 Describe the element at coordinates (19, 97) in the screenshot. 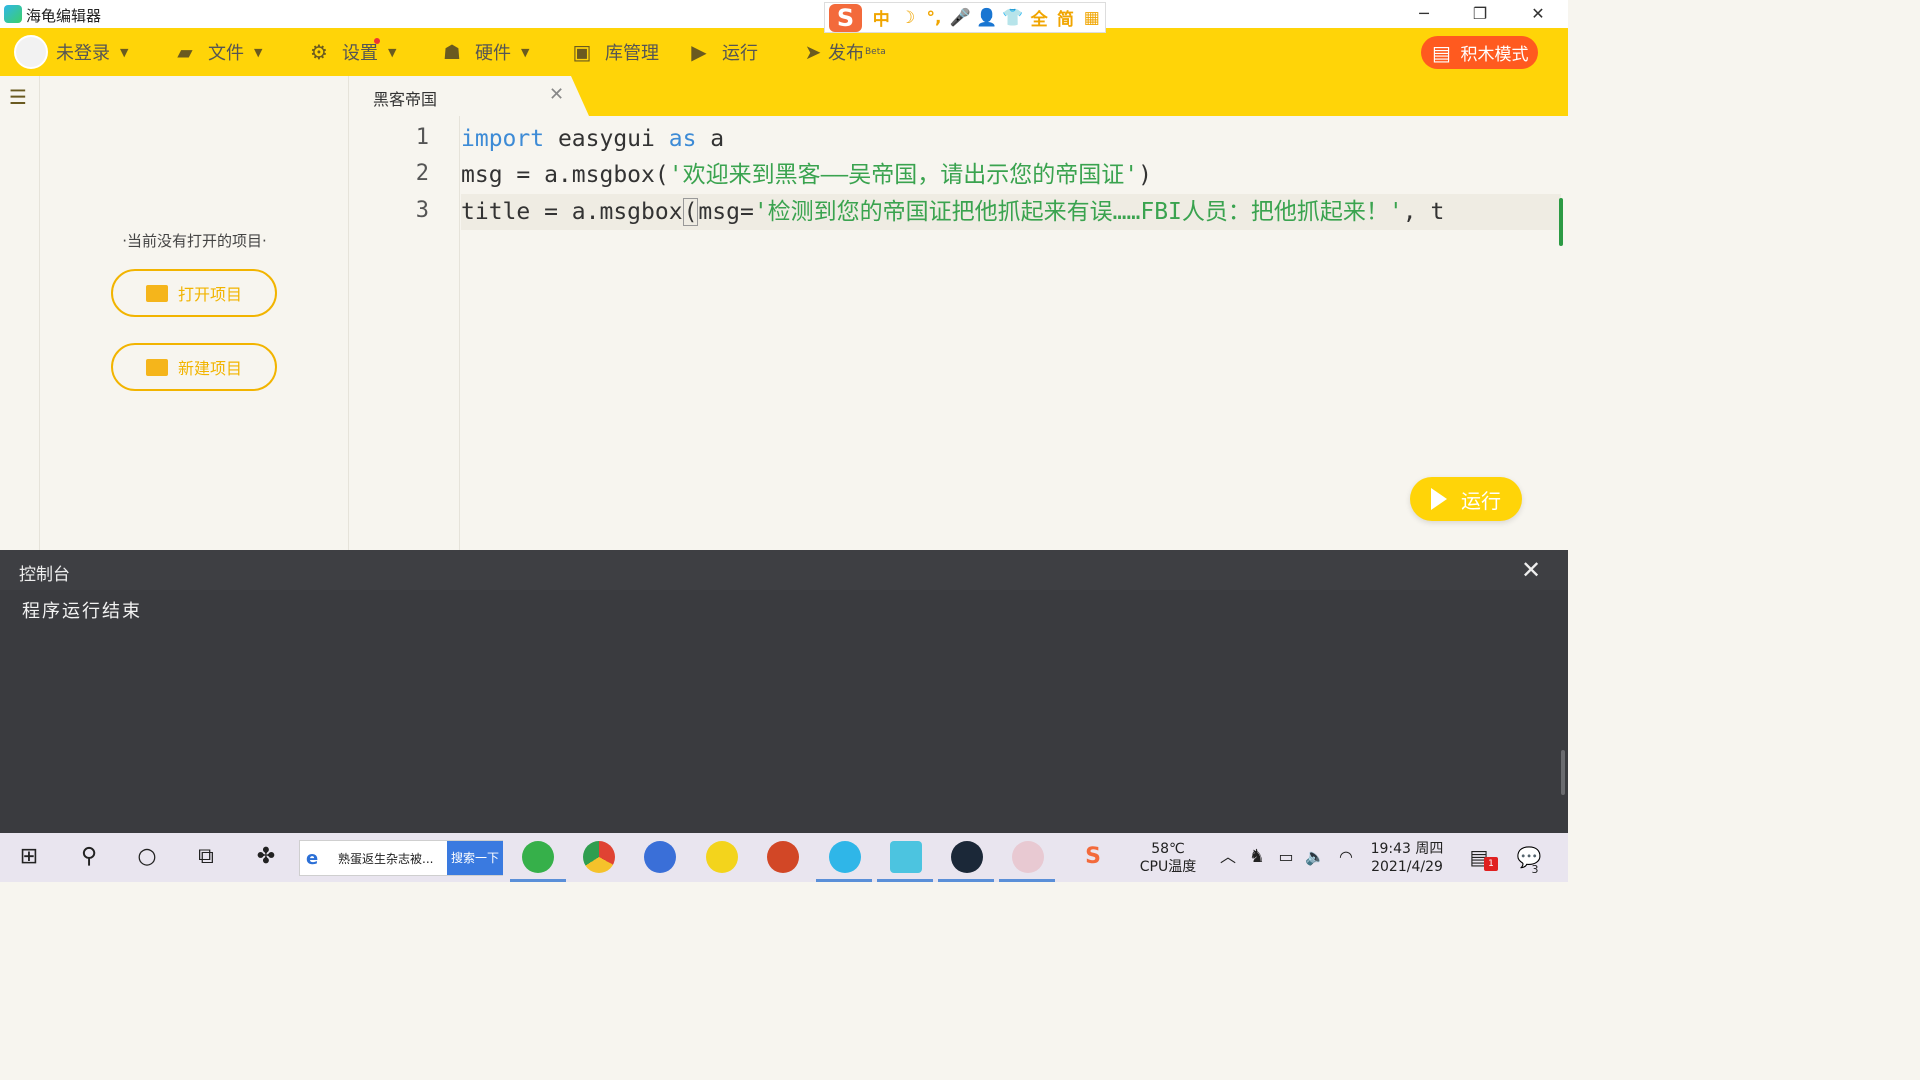

I see `menu-toggle-icon: ☰` at that location.